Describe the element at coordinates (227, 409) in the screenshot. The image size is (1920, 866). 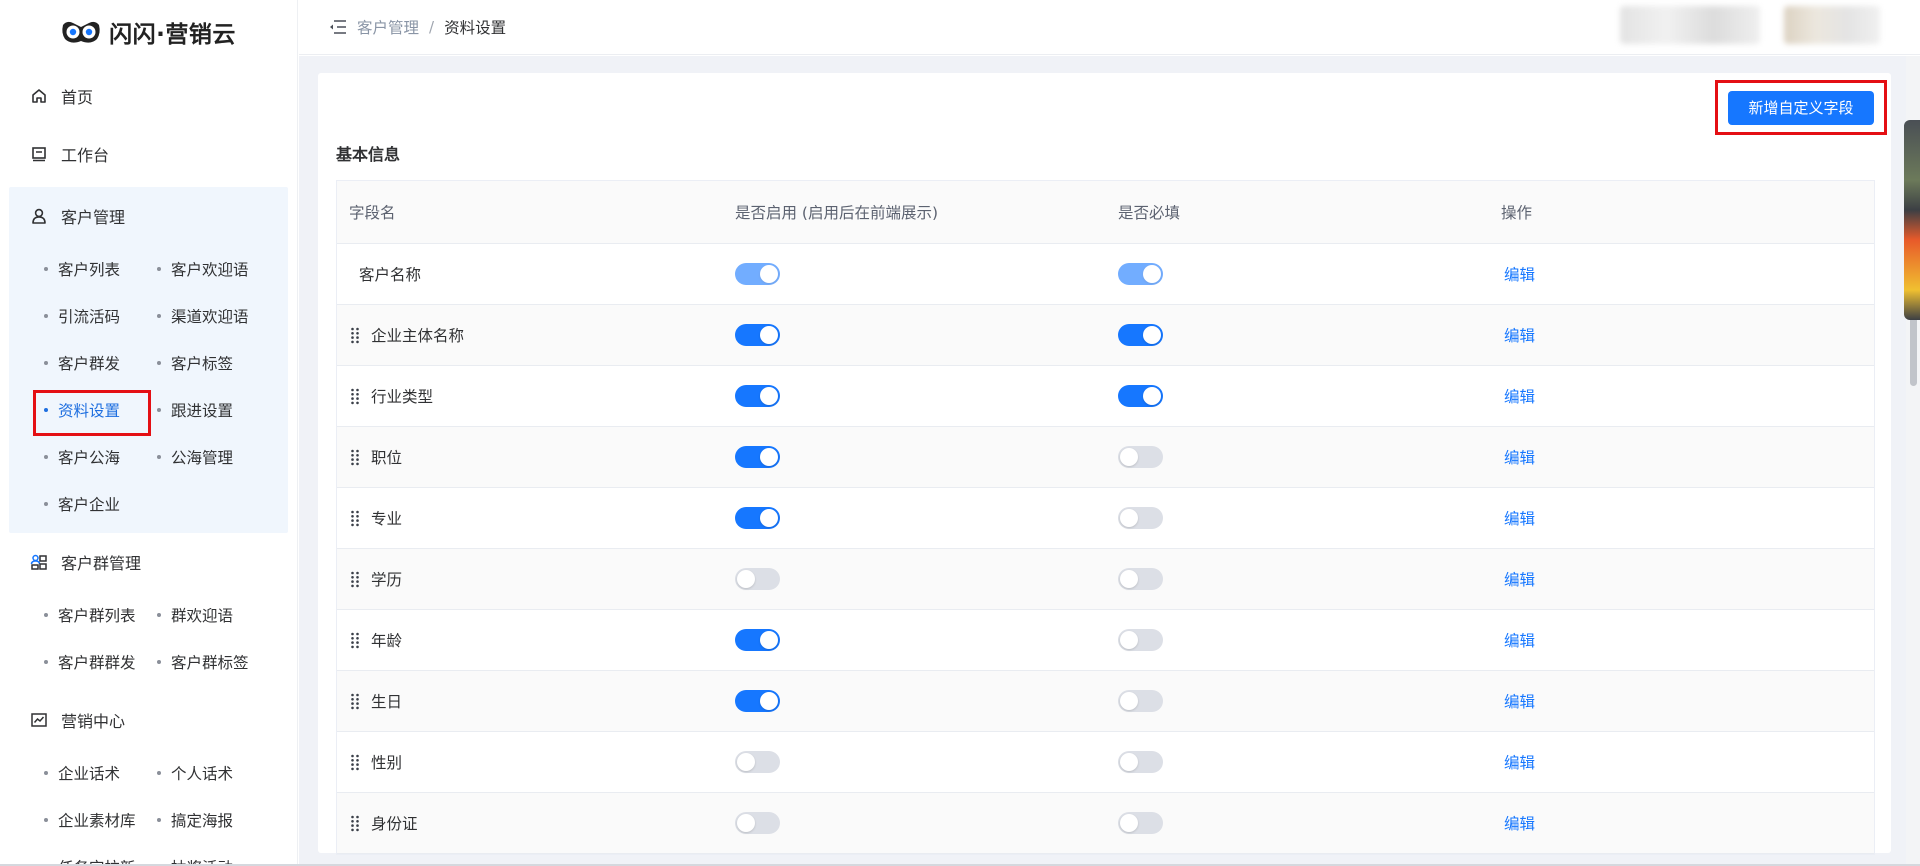
I see `sidebar-subitem-followup-settings: 跟进设置` at that location.